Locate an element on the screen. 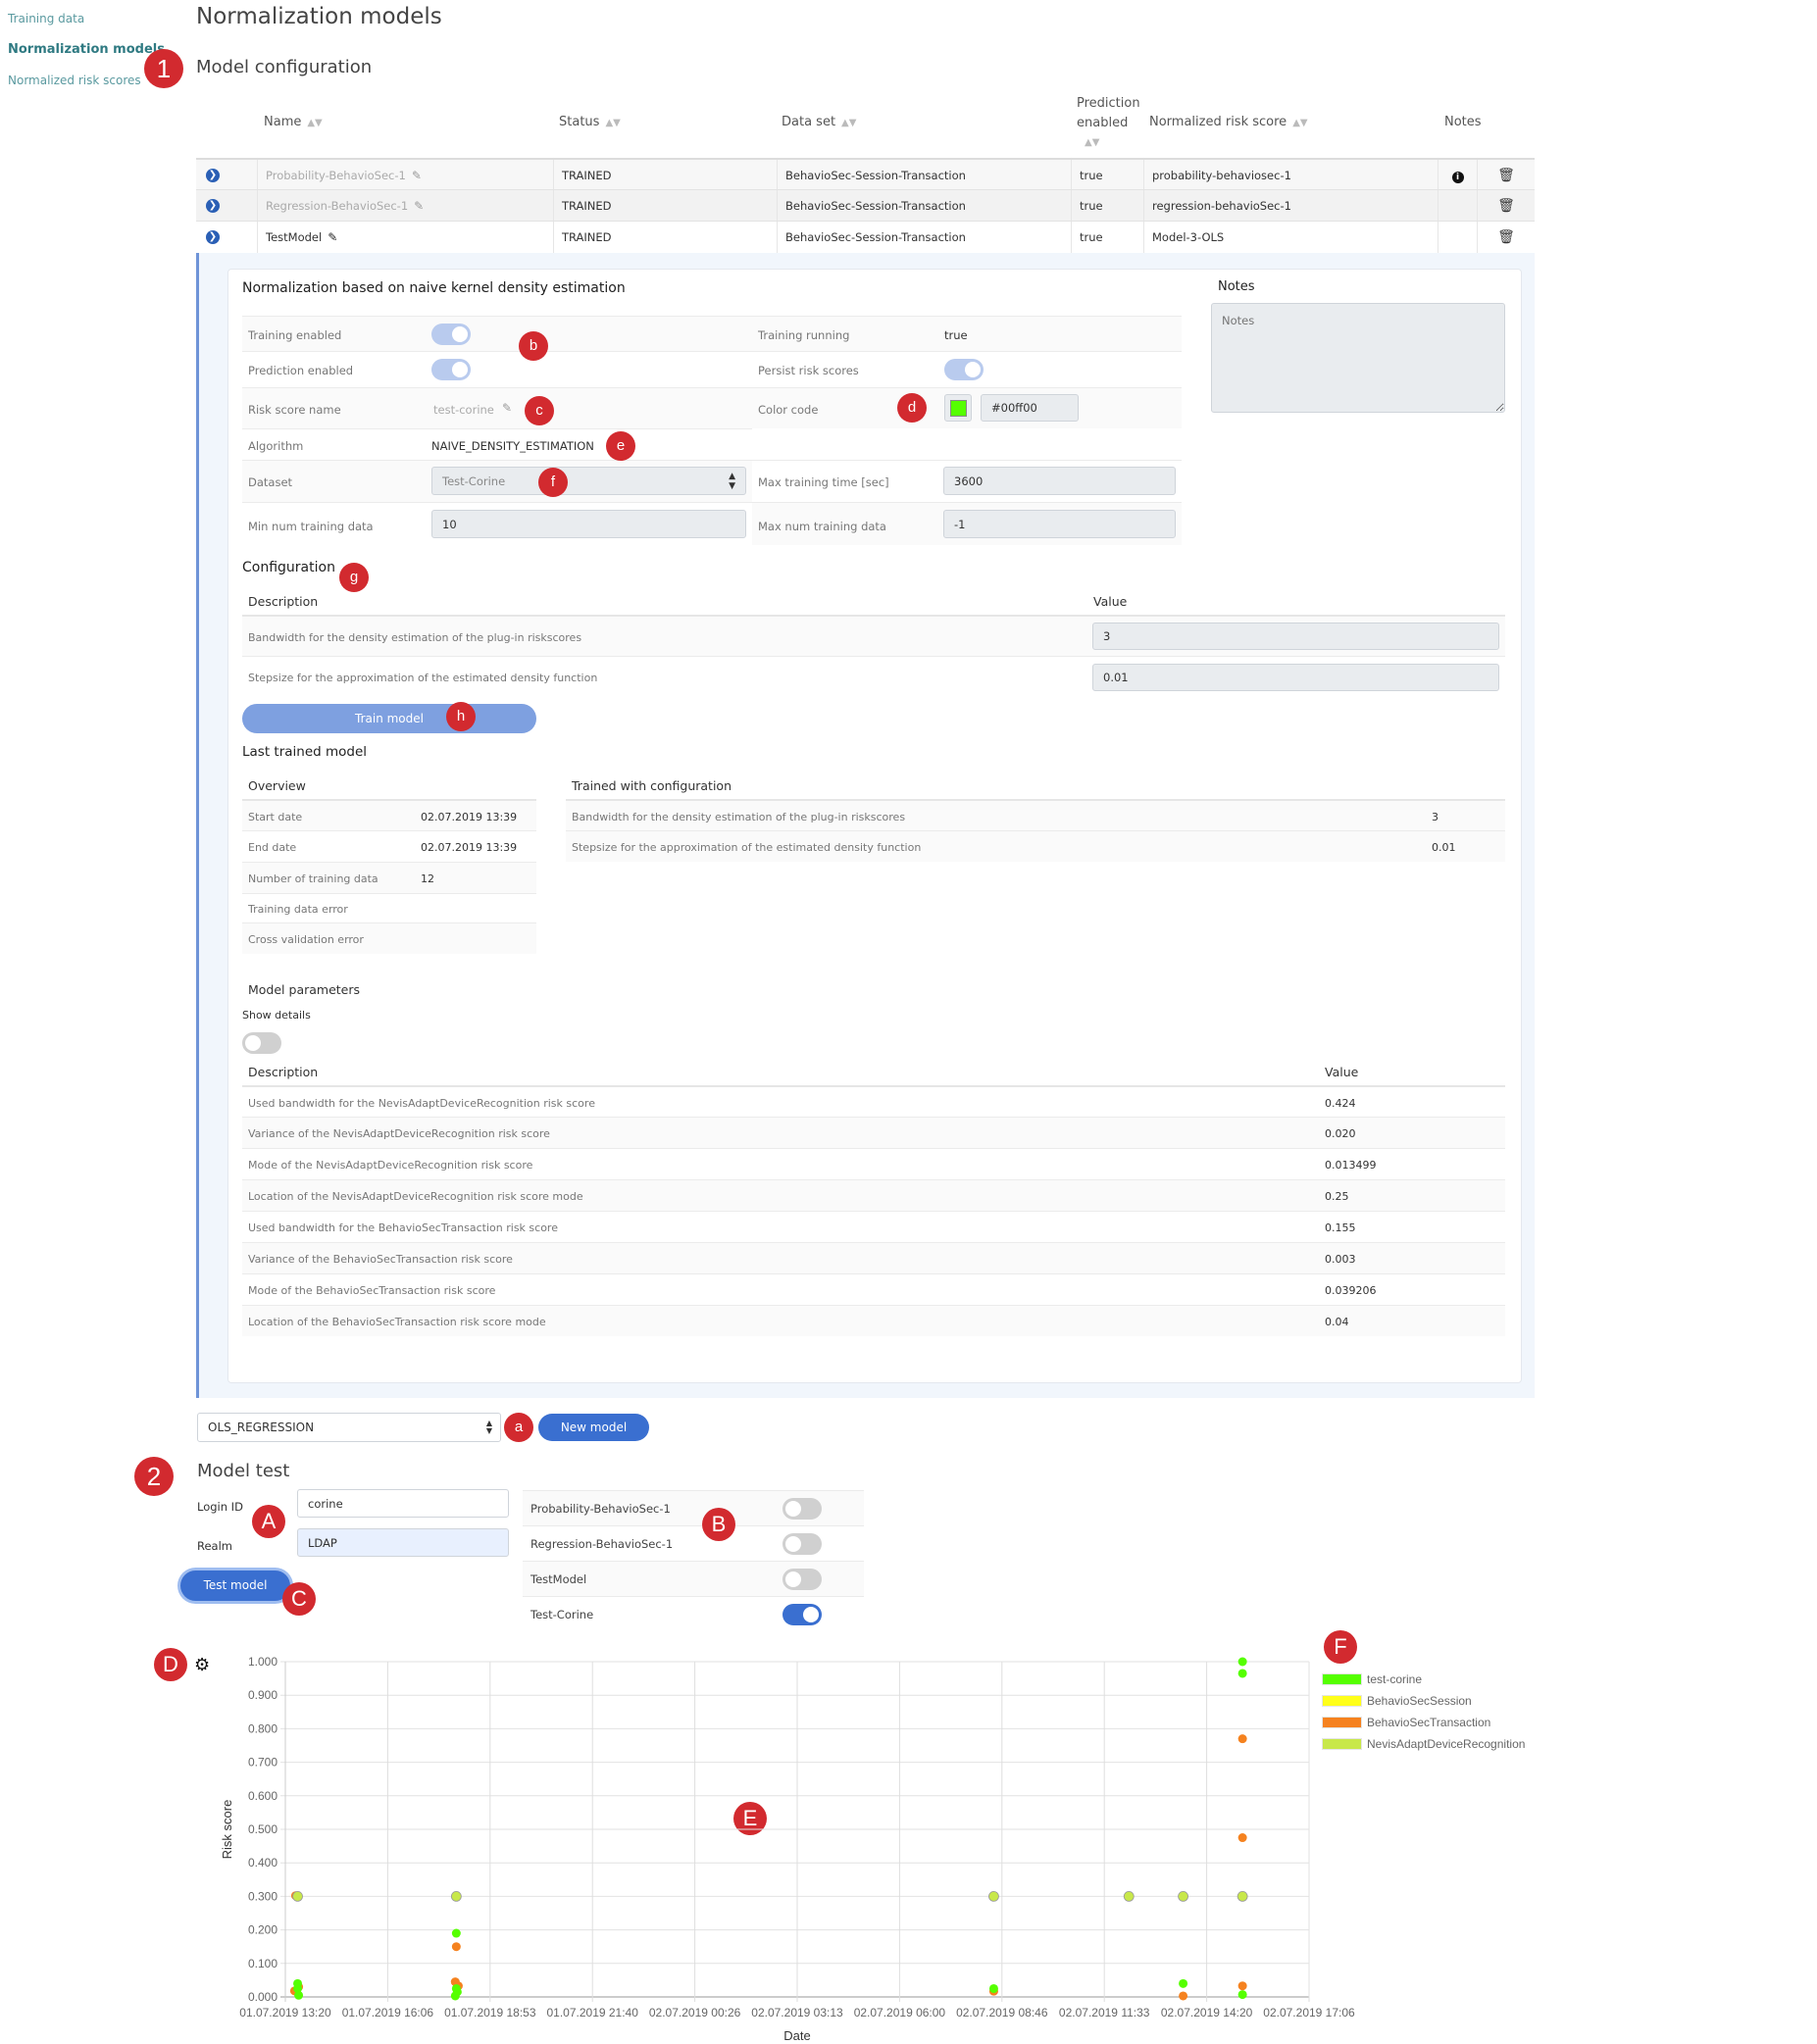 This screenshot has height=2044, width=1817. column-header-dataset-label: Data set is located at coordinates (809, 122).